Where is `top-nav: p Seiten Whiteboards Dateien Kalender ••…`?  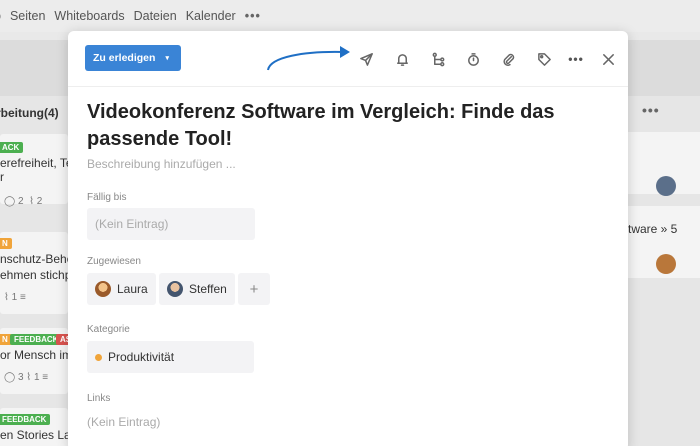 top-nav: p Seiten Whiteboards Dateien Kalender ••… is located at coordinates (350, 16).